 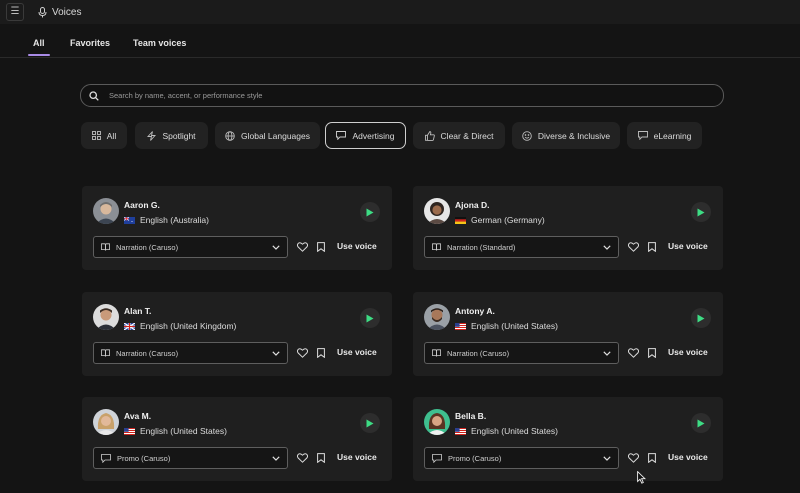 What do you see at coordinates (179, 135) in the screenshot?
I see `filter-label: Spotlight` at bounding box center [179, 135].